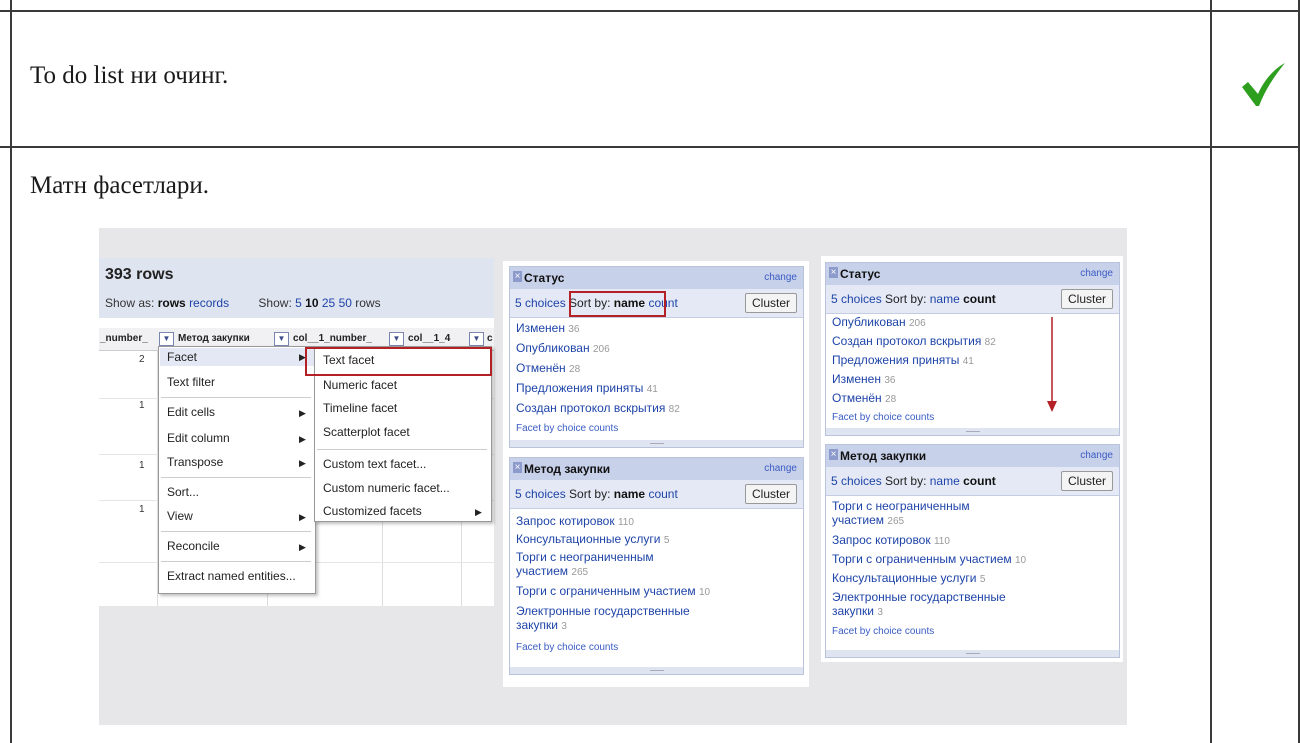 This screenshot has width=1300, height=743. I want to click on menu-item-edit-cells: Edit cells, so click(191, 412).